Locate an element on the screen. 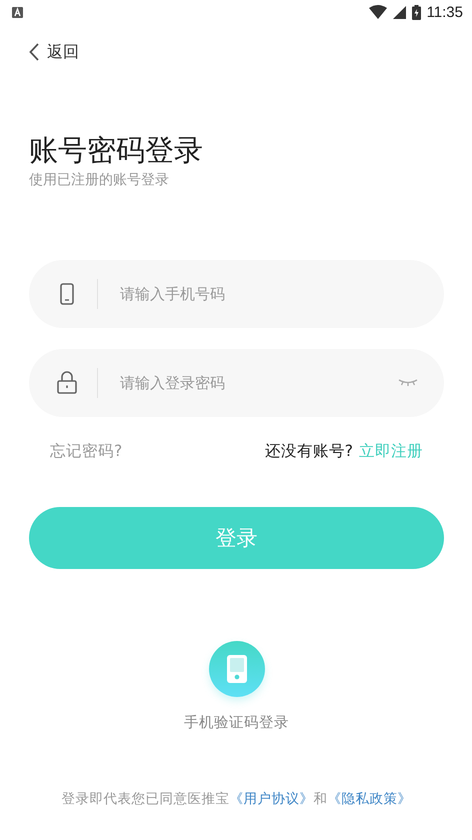 Image resolution: width=472 pixels, height=840 pixels. page-subtitle: 使用已注册的账号登录 is located at coordinates (99, 179).